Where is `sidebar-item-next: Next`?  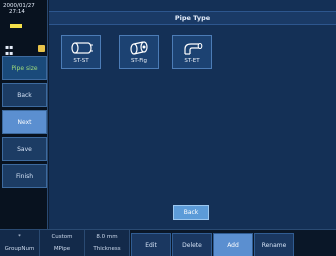 sidebar-item-next: Next is located at coordinates (24, 122).